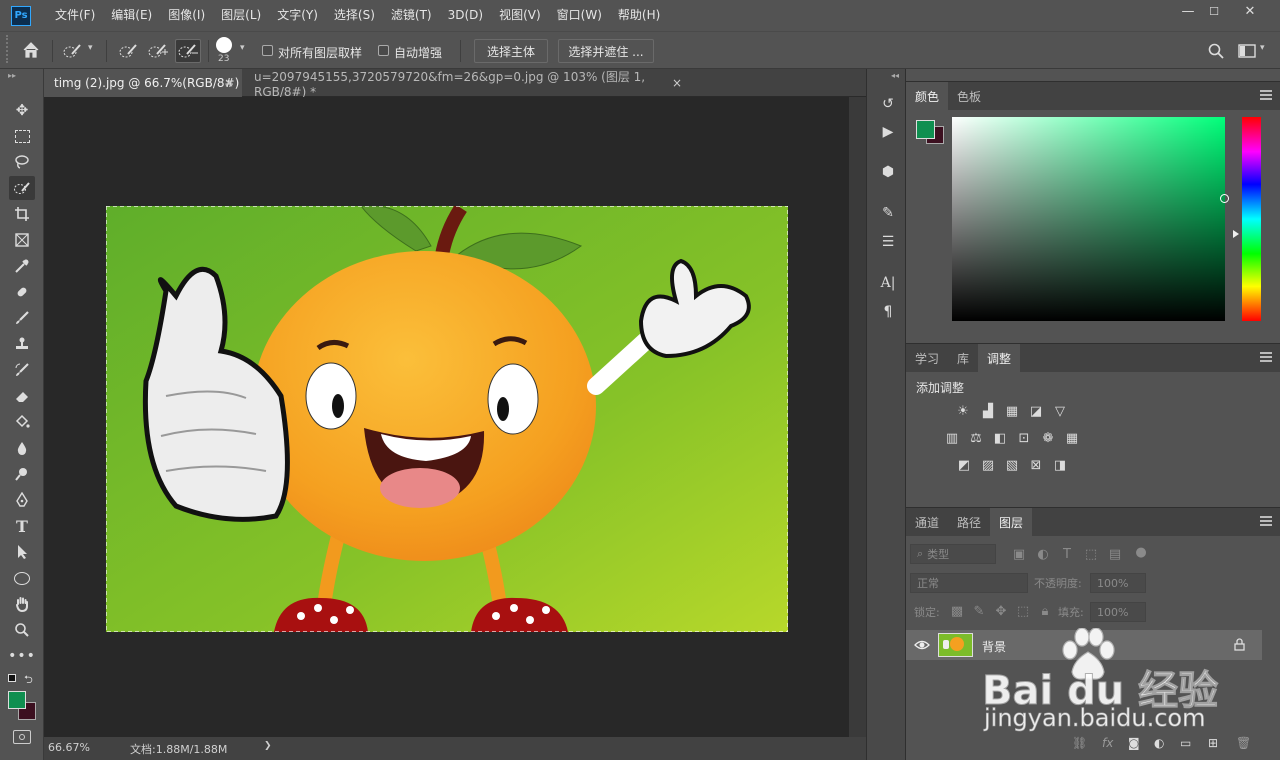 This screenshot has width=1280, height=760. What do you see at coordinates (922, 645) in the screenshot?
I see `eye-icon` at bounding box center [922, 645].